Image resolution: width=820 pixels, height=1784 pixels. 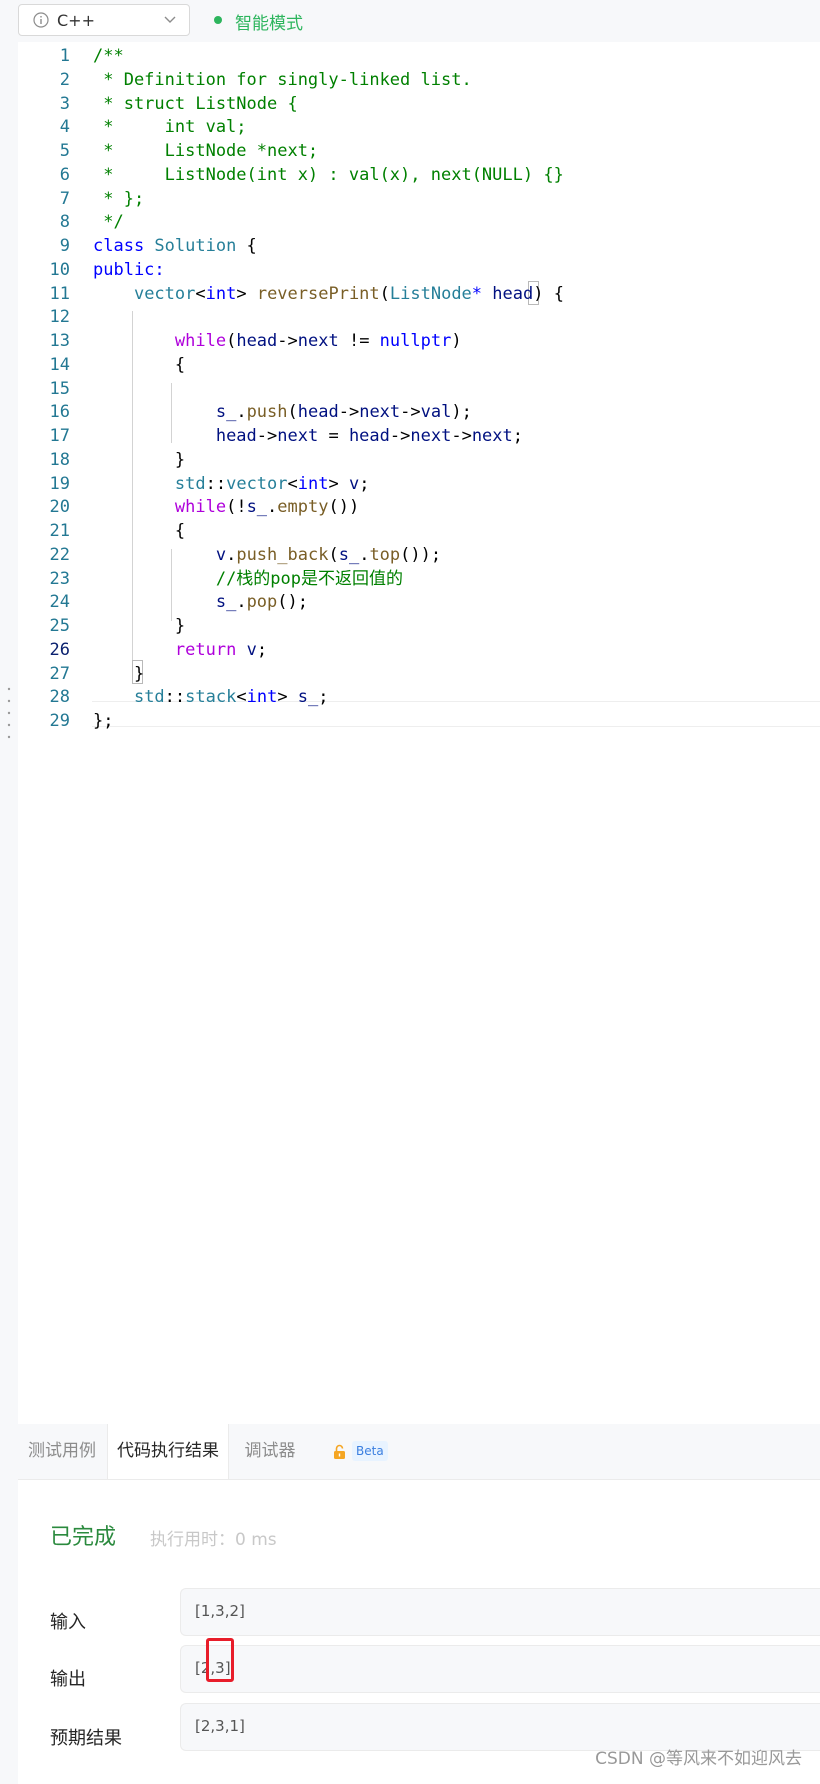 I want to click on drag-handle-icon, so click(x=9, y=715).